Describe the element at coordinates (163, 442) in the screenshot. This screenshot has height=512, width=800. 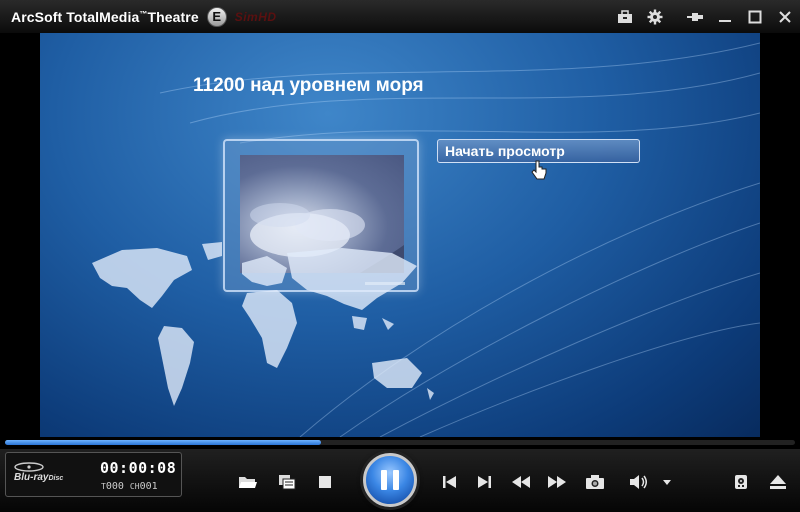
I see `seek-progress-fill` at that location.